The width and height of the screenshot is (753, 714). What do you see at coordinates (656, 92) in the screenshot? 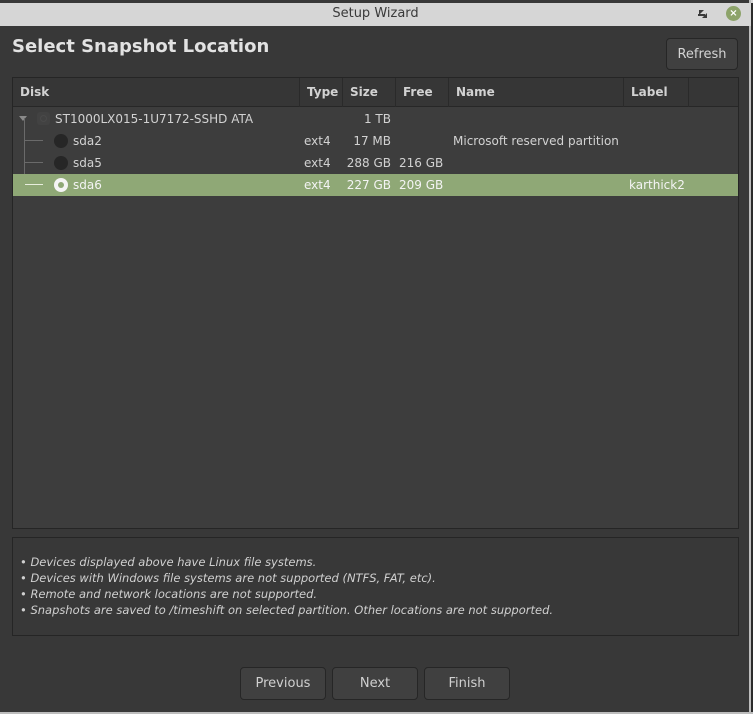
I see `column-header-label: Label` at bounding box center [656, 92].